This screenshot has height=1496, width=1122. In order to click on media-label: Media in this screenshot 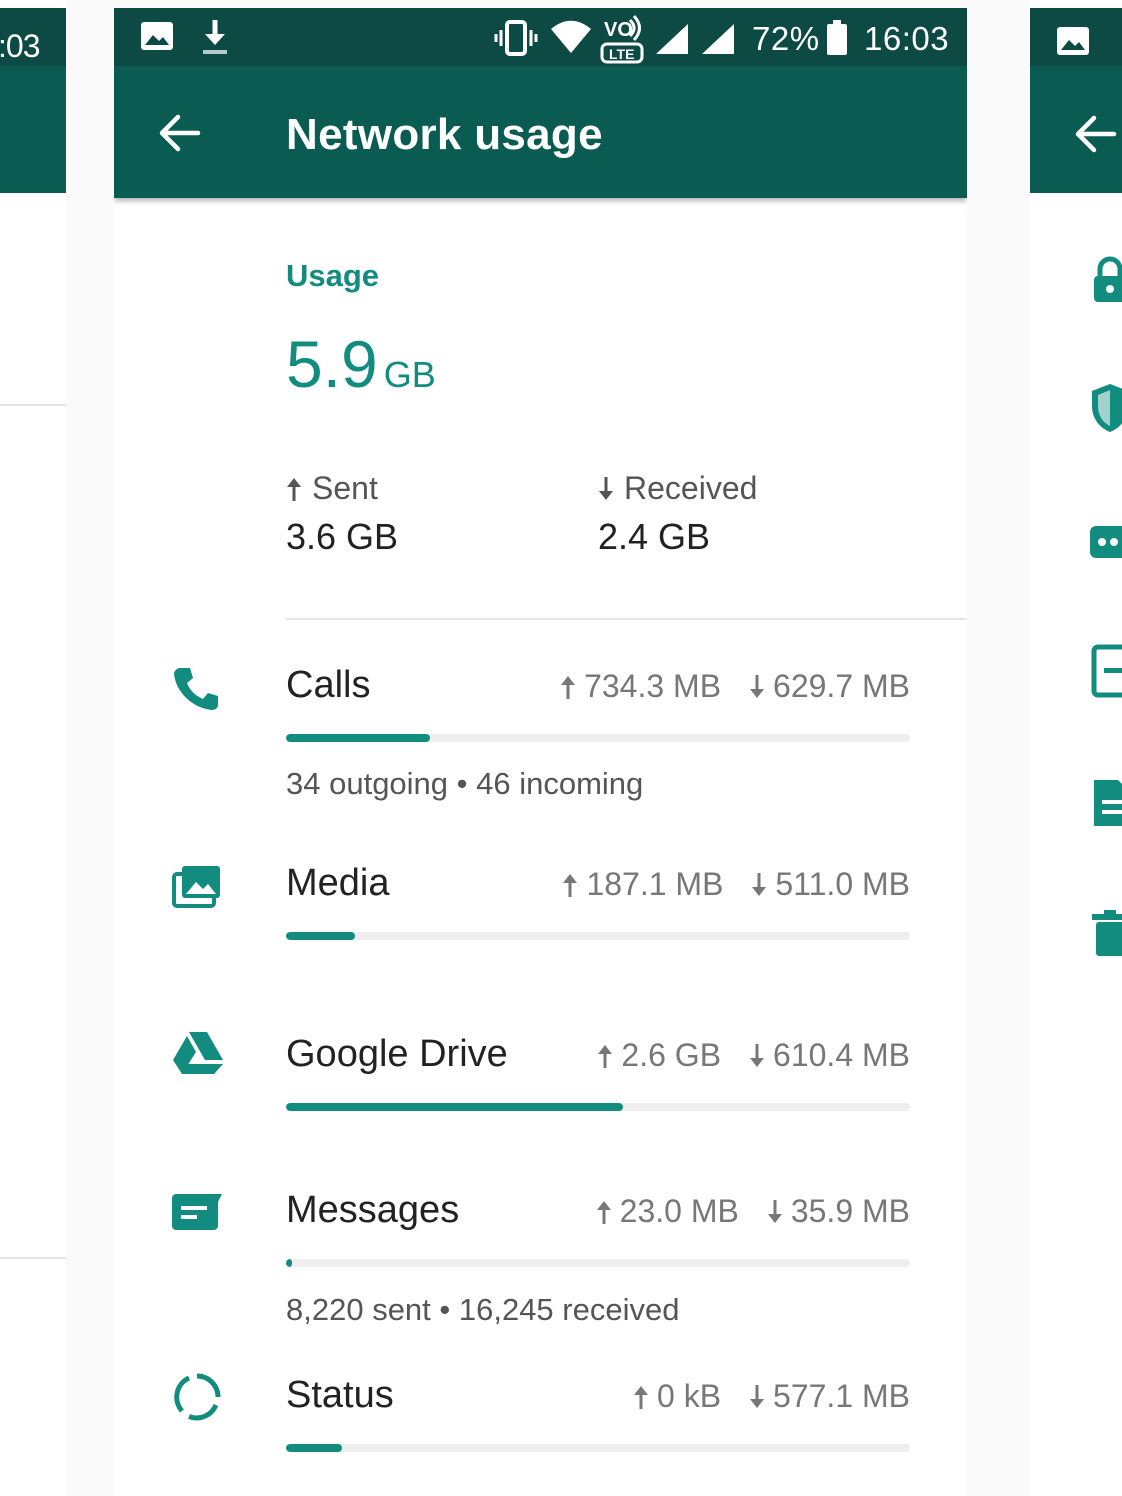, I will do `click(338, 883)`.